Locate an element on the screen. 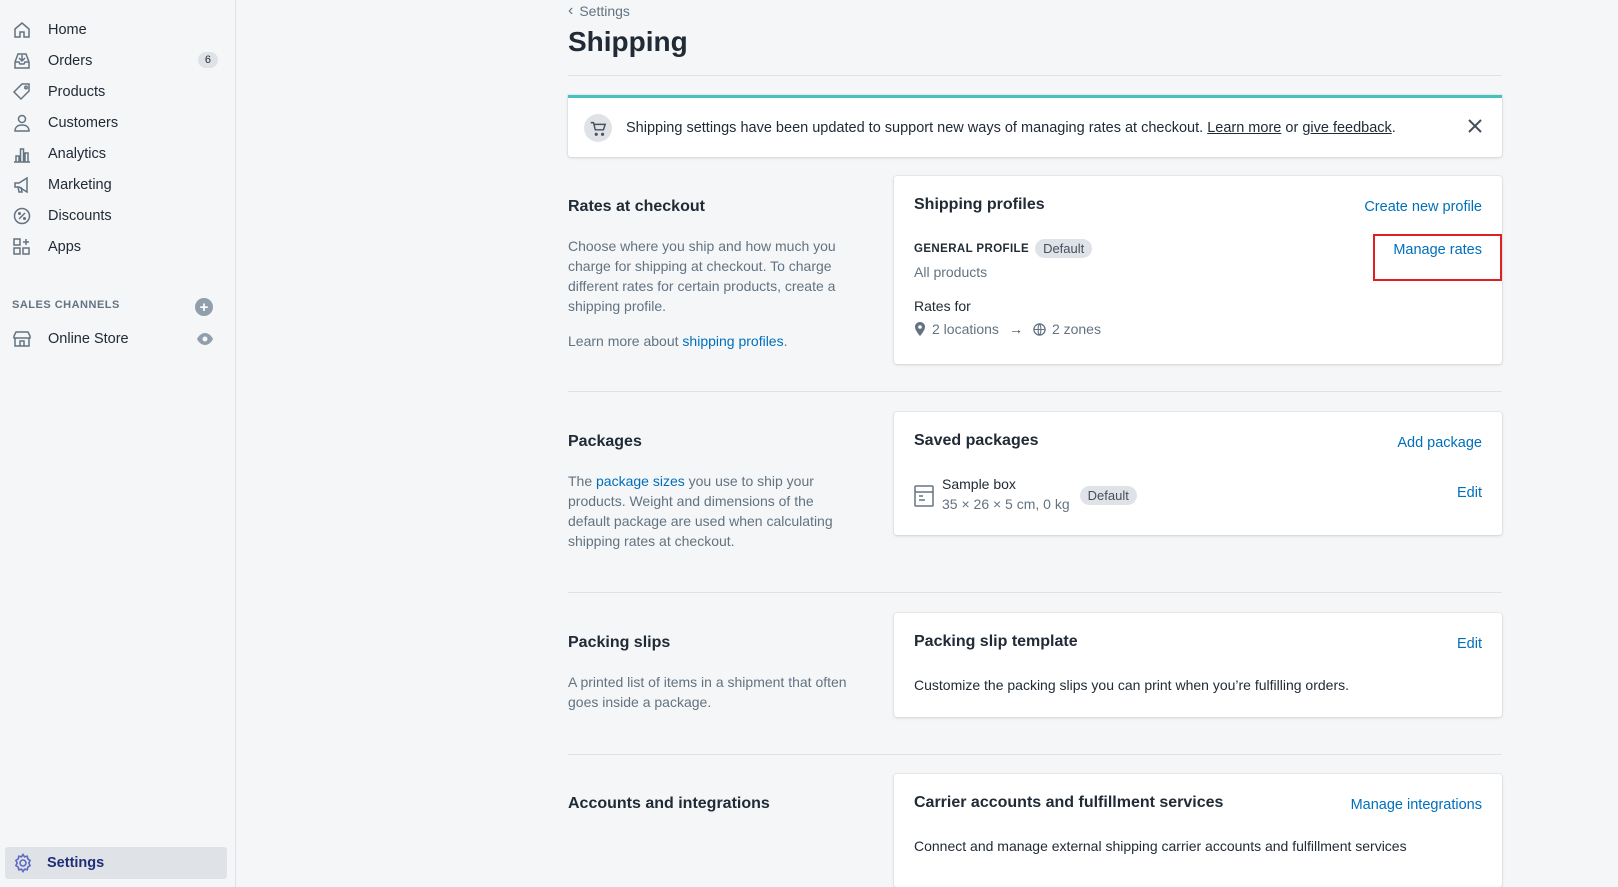  orders-badge: 6 is located at coordinates (207, 60).